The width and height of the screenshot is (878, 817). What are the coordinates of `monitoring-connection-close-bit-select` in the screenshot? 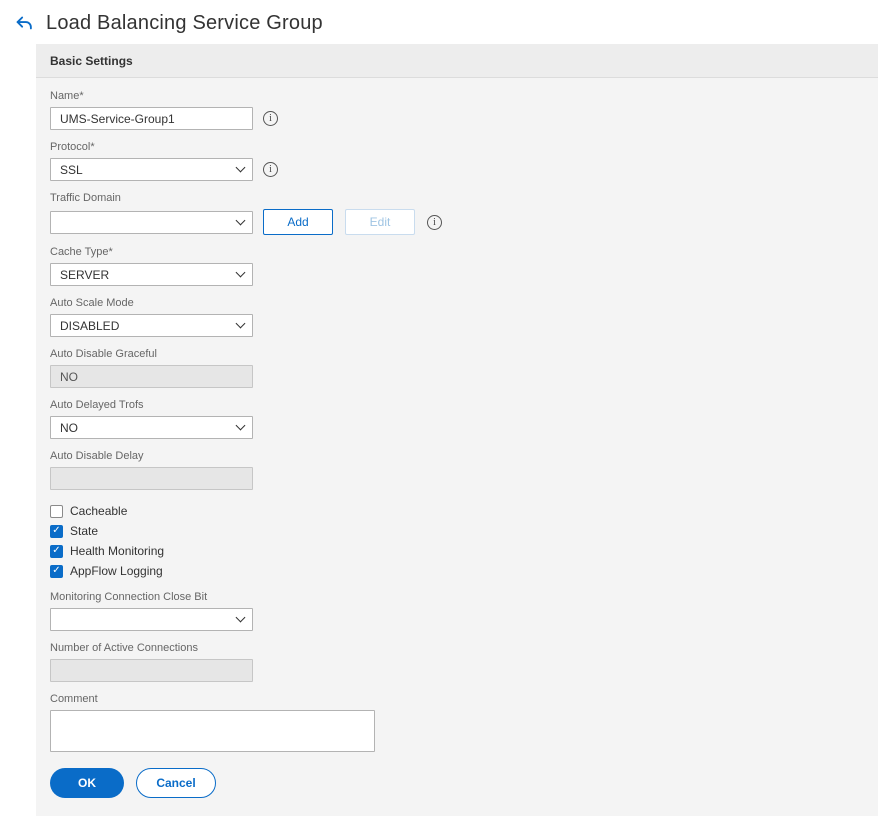 It's located at (151, 619).